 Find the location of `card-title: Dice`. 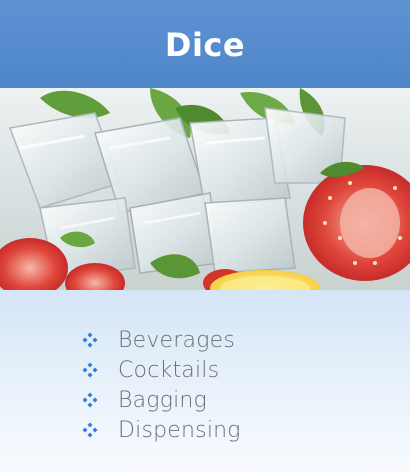

card-title: Dice is located at coordinates (205, 45).